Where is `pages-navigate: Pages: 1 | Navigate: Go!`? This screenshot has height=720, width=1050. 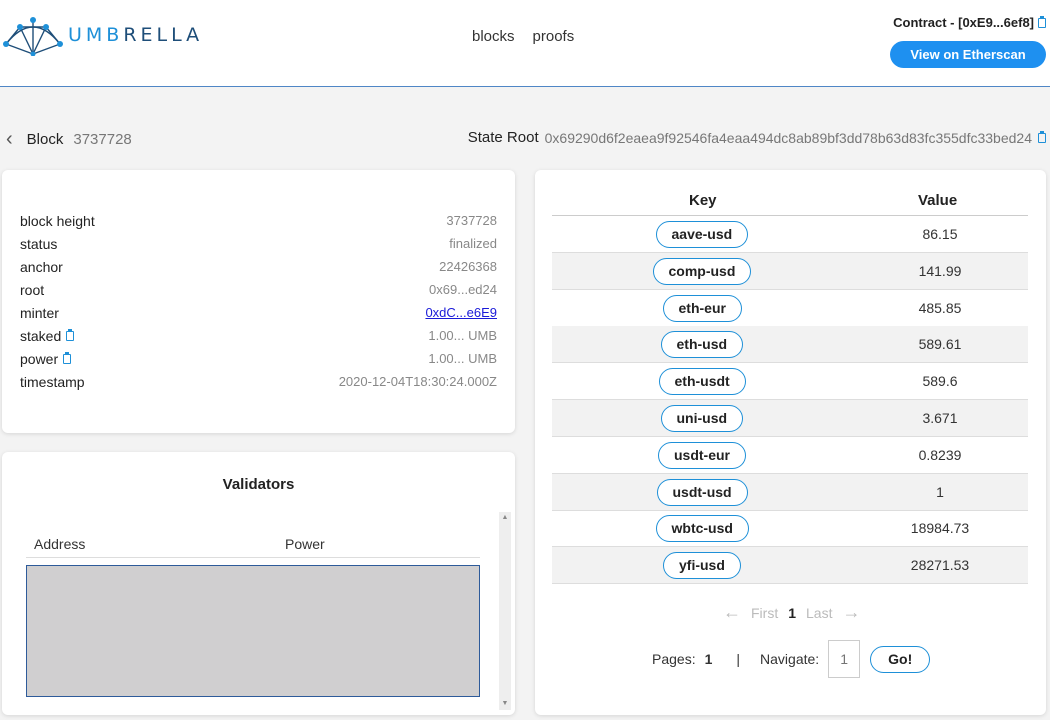 pages-navigate: Pages: 1 | Navigate: Go! is located at coordinates (791, 659).